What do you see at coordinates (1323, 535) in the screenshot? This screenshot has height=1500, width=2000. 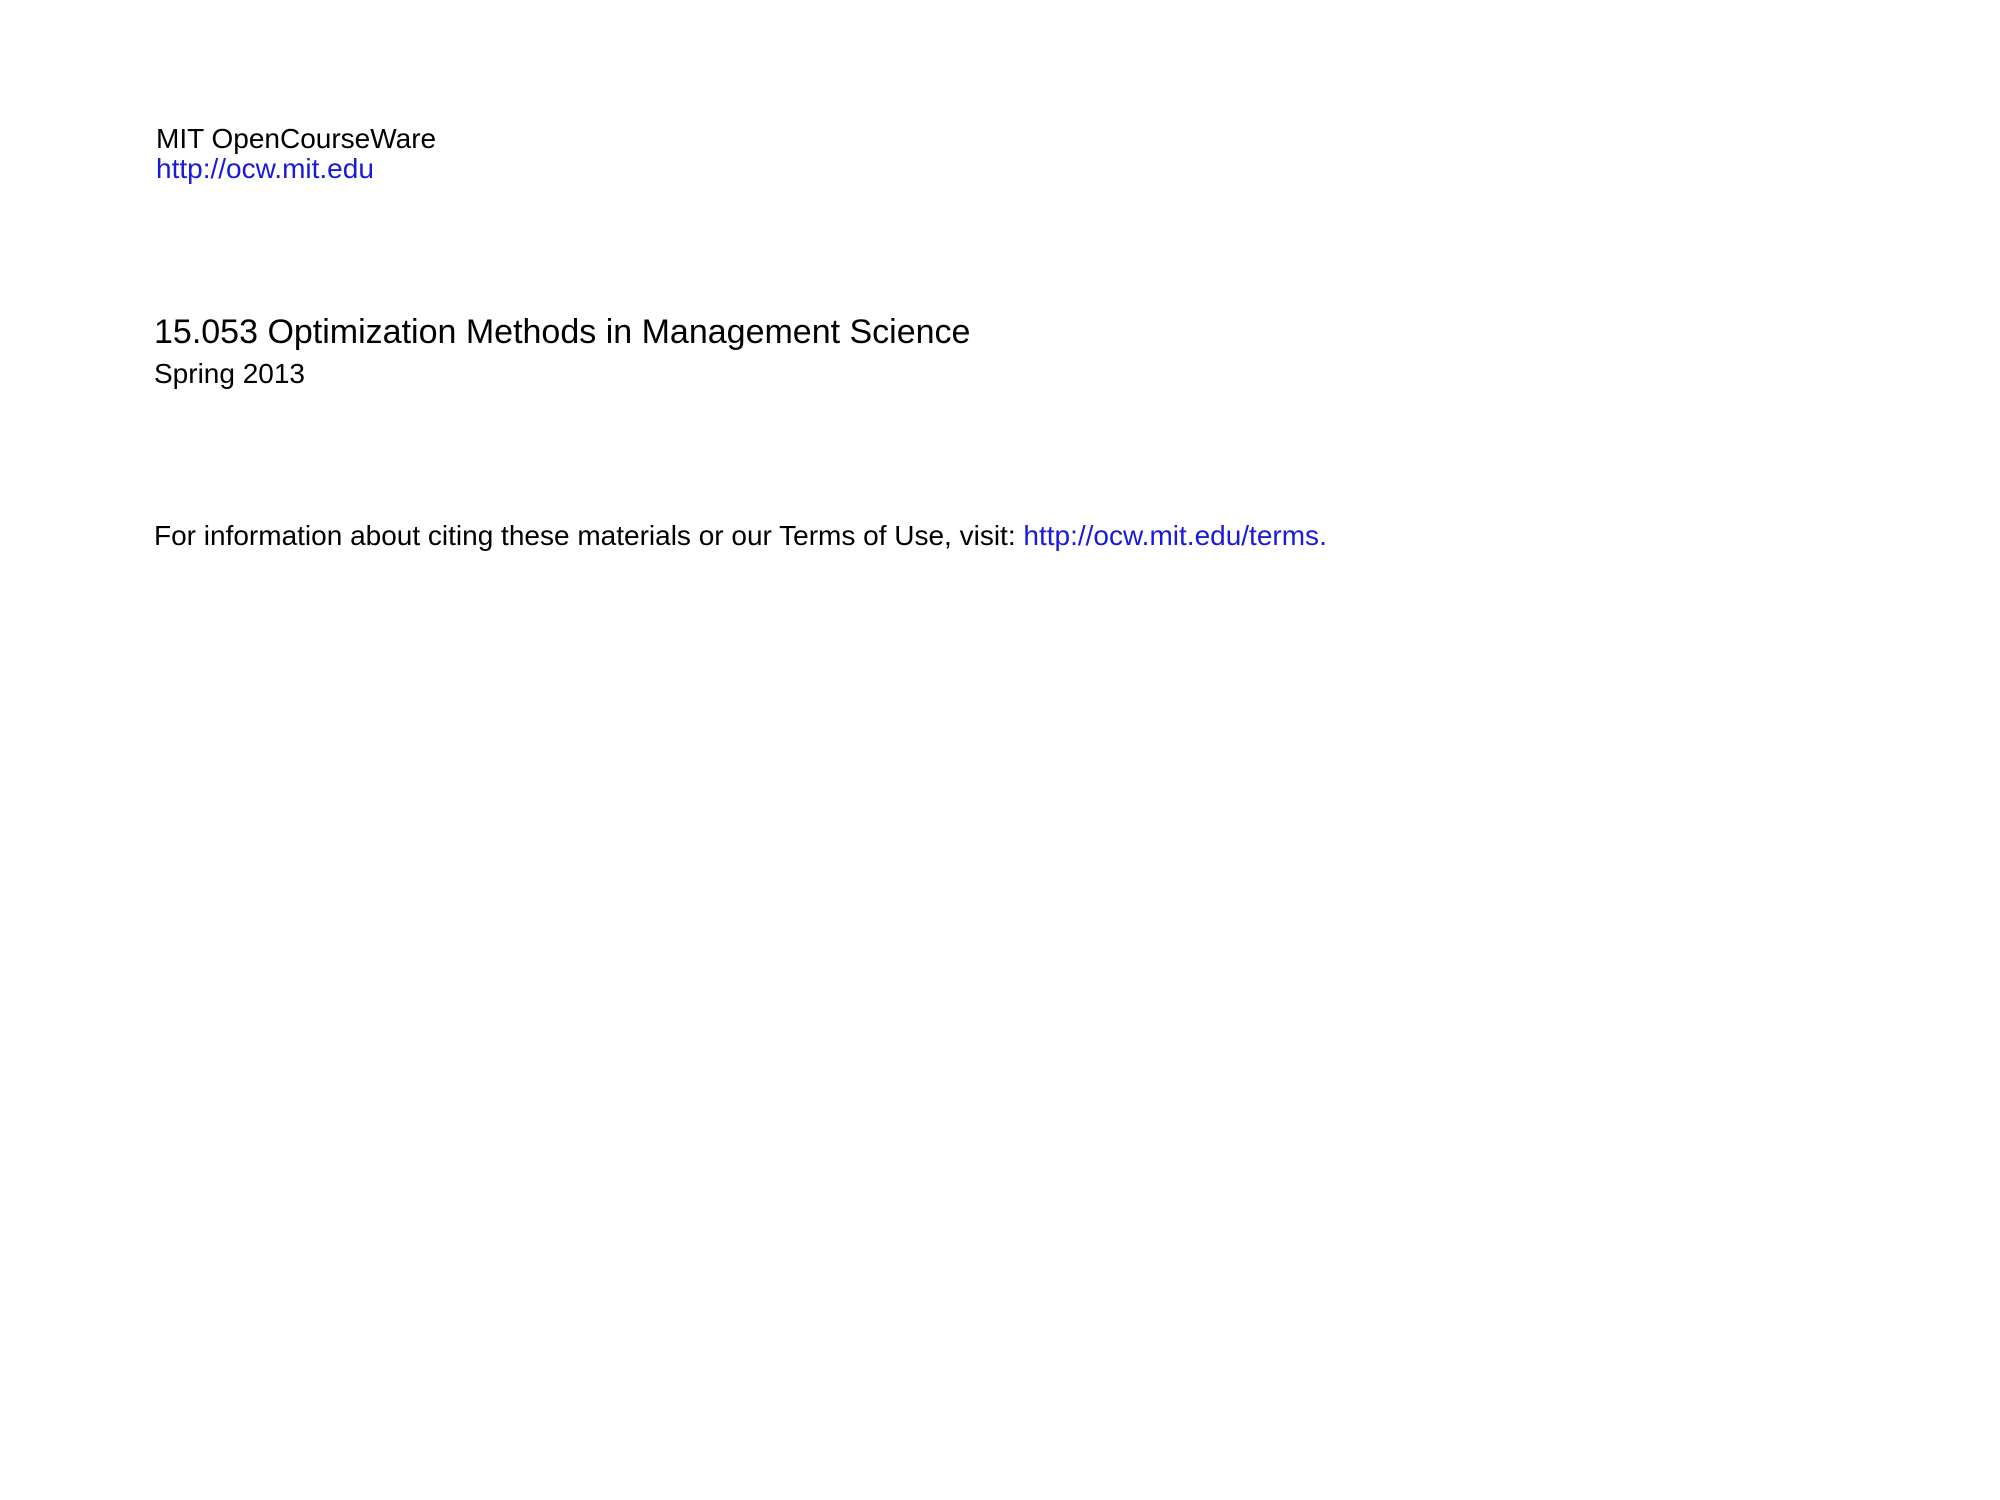 I see `citation-trailing-period: .` at bounding box center [1323, 535].